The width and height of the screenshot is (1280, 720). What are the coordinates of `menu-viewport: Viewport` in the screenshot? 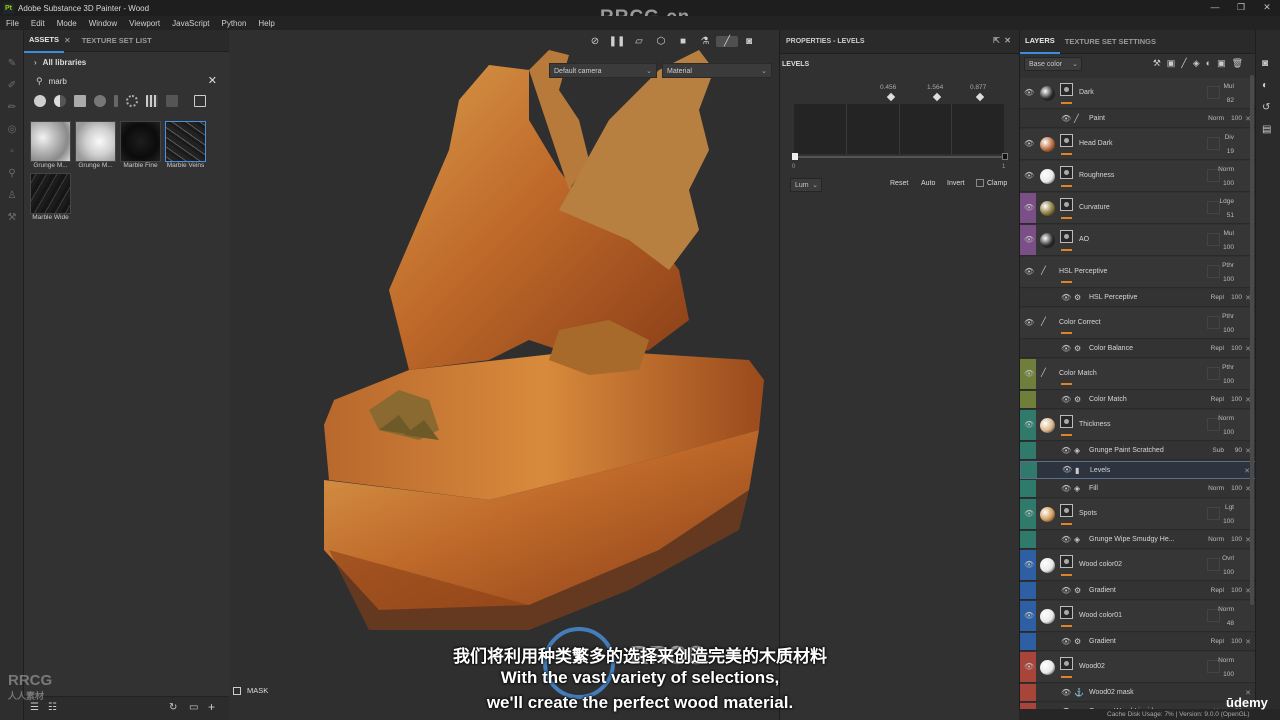 It's located at (144, 23).